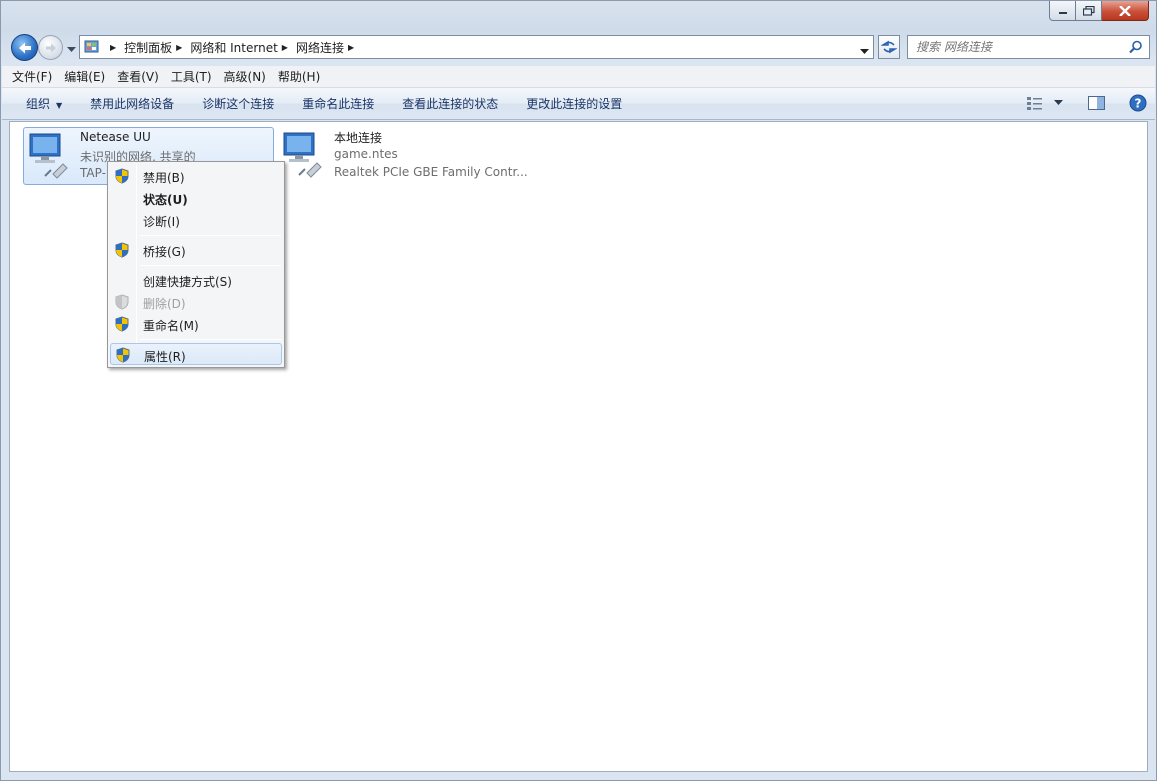  What do you see at coordinates (59, 105) in the screenshot?
I see `chevron-down-icon: ▼` at bounding box center [59, 105].